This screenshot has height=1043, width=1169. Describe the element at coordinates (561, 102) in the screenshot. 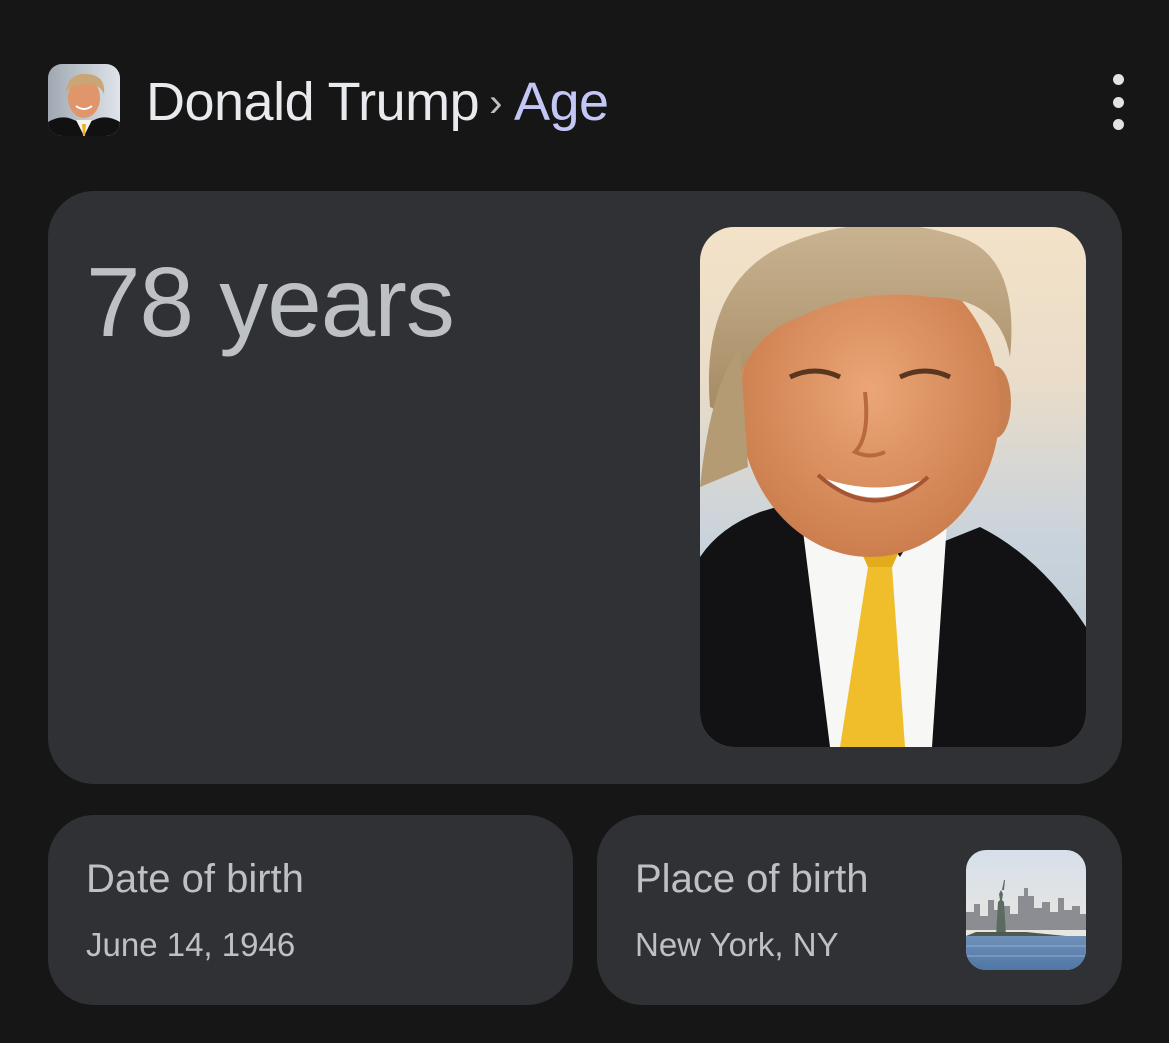

I see `attribute-label: Age` at that location.